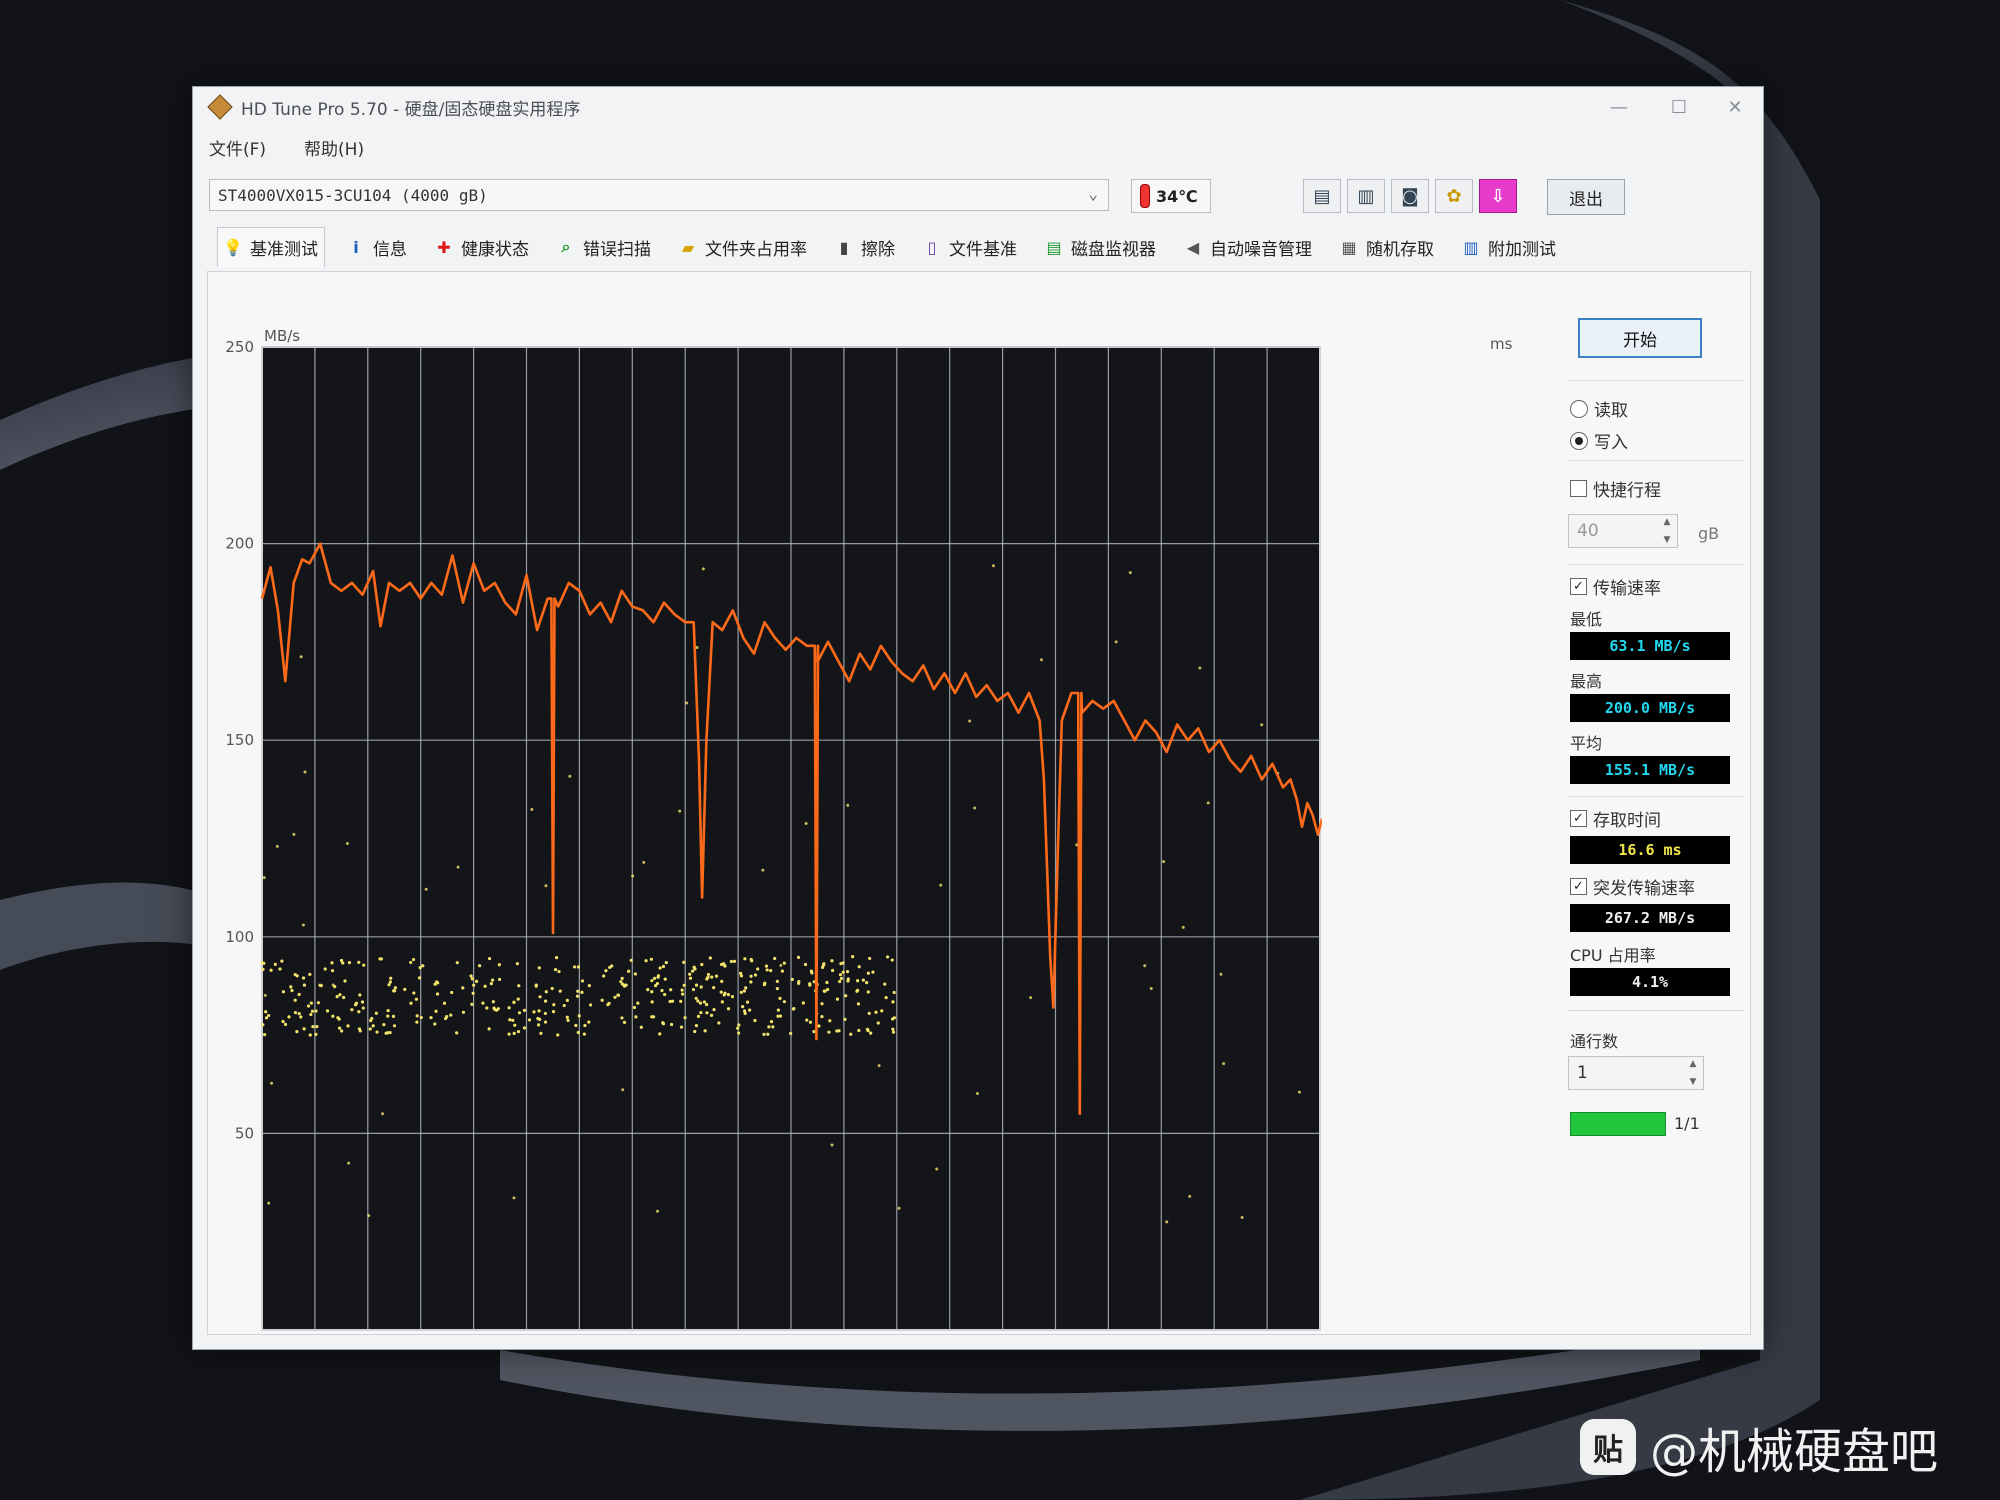 The height and width of the screenshot is (1500, 2000). What do you see at coordinates (1636, 1073) in the screenshot?
I see `passes-input: 1 ▲ ▼` at bounding box center [1636, 1073].